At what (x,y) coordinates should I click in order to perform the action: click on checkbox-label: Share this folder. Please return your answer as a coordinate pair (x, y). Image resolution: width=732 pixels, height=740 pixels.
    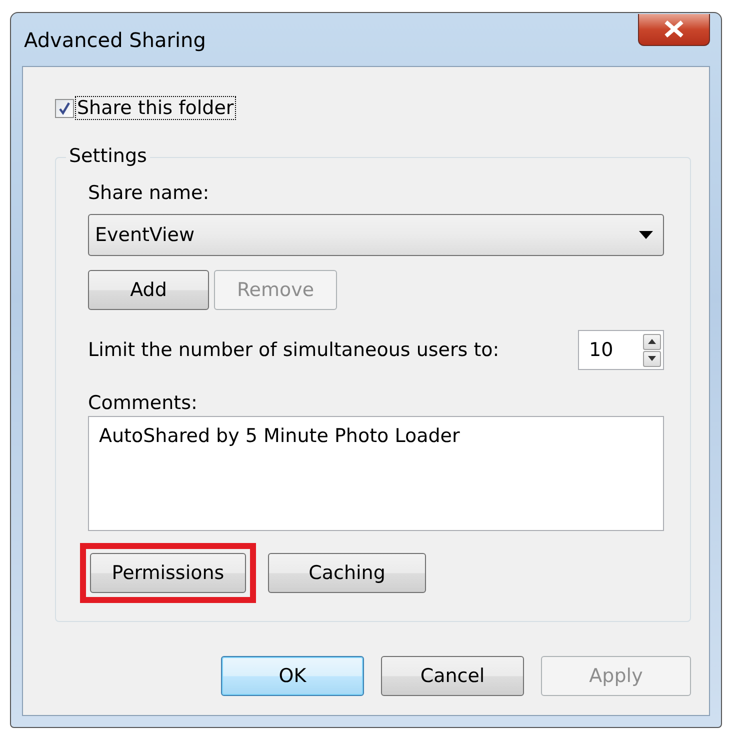
    Looking at the image, I should click on (155, 108).